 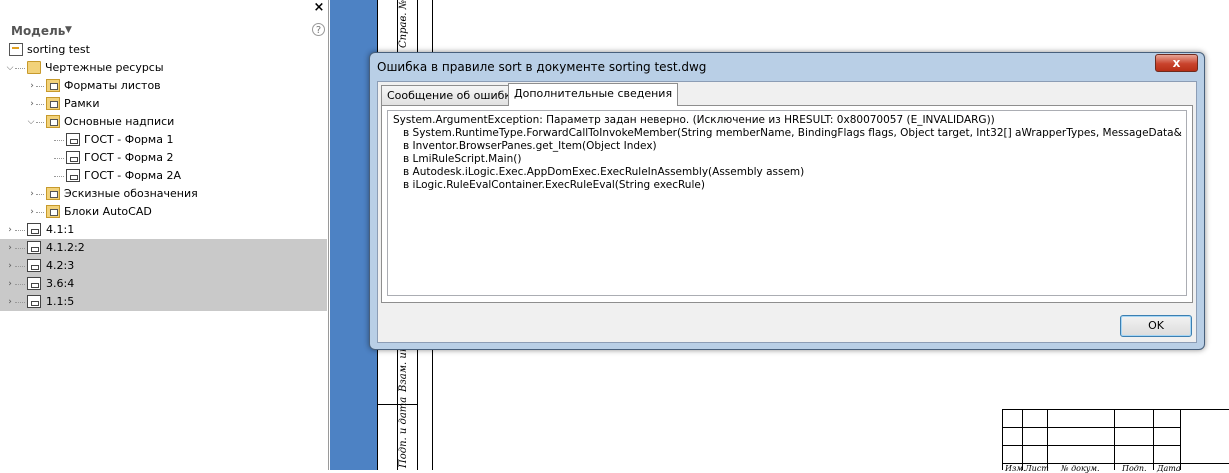 I want to click on tree-item-drawing-resources: ⌵ Чертежные ресурсы, so click(x=163, y=68).